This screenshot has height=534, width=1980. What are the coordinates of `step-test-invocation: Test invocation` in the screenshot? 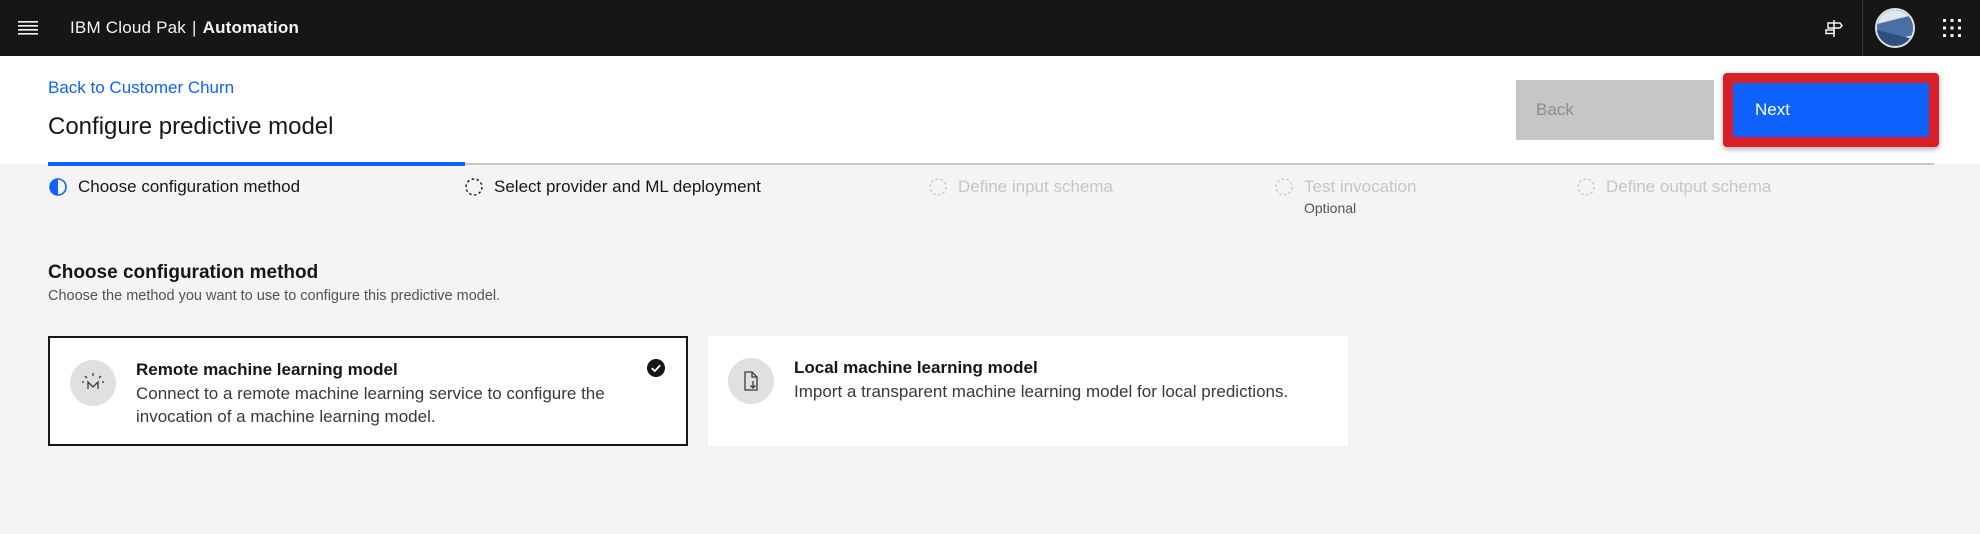 It's located at (1345, 187).